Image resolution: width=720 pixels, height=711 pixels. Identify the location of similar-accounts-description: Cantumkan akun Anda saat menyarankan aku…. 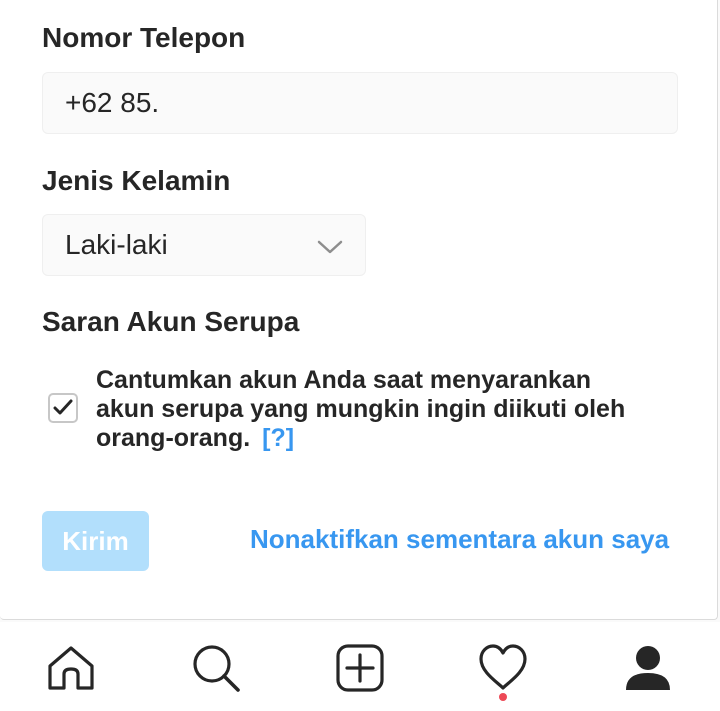
(376, 409).